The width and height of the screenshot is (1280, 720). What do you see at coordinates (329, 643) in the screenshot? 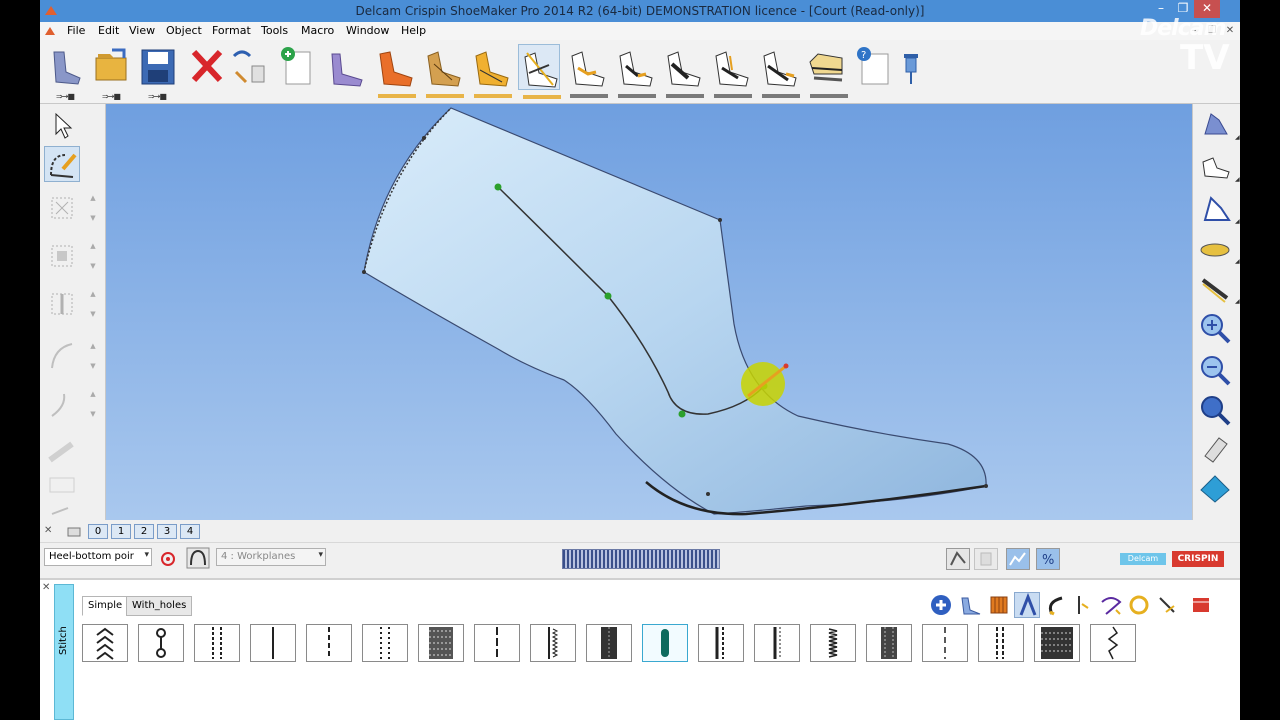
I see `stitch-swatch-dashed` at bounding box center [329, 643].